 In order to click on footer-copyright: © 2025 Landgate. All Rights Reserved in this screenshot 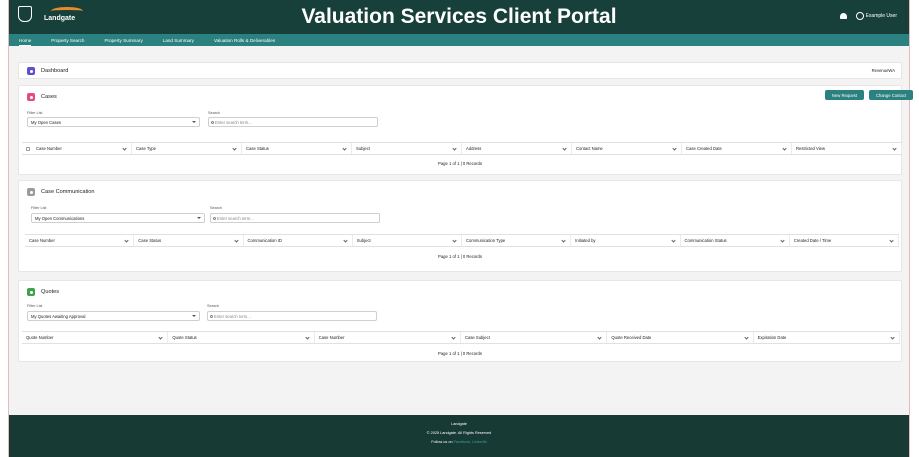, I will do `click(459, 433)`.